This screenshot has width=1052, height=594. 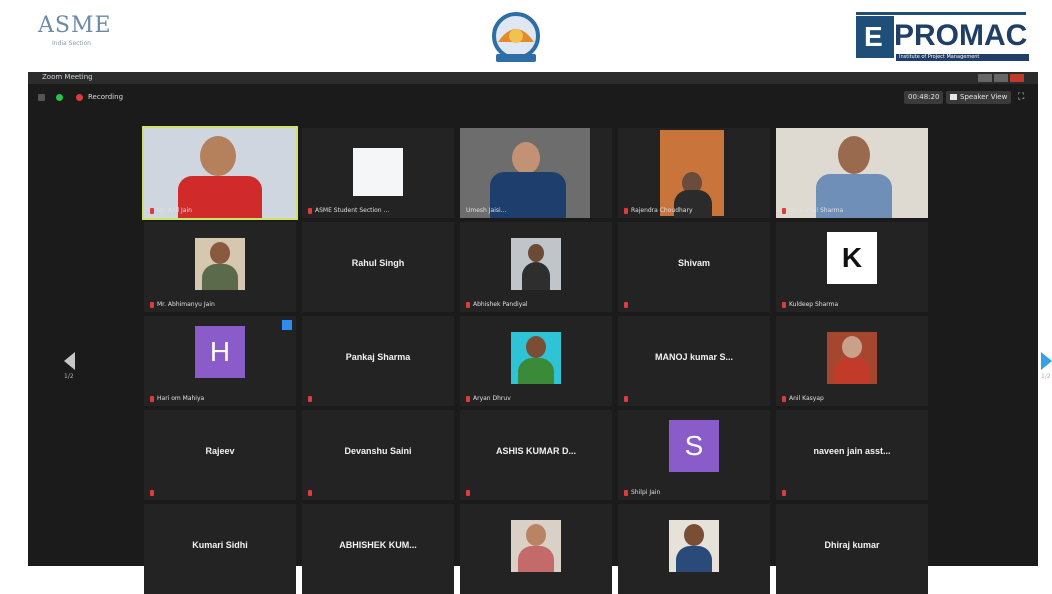 What do you see at coordinates (497, 304) in the screenshot?
I see `participant-label: Abhishek Pandiyal` at bounding box center [497, 304].